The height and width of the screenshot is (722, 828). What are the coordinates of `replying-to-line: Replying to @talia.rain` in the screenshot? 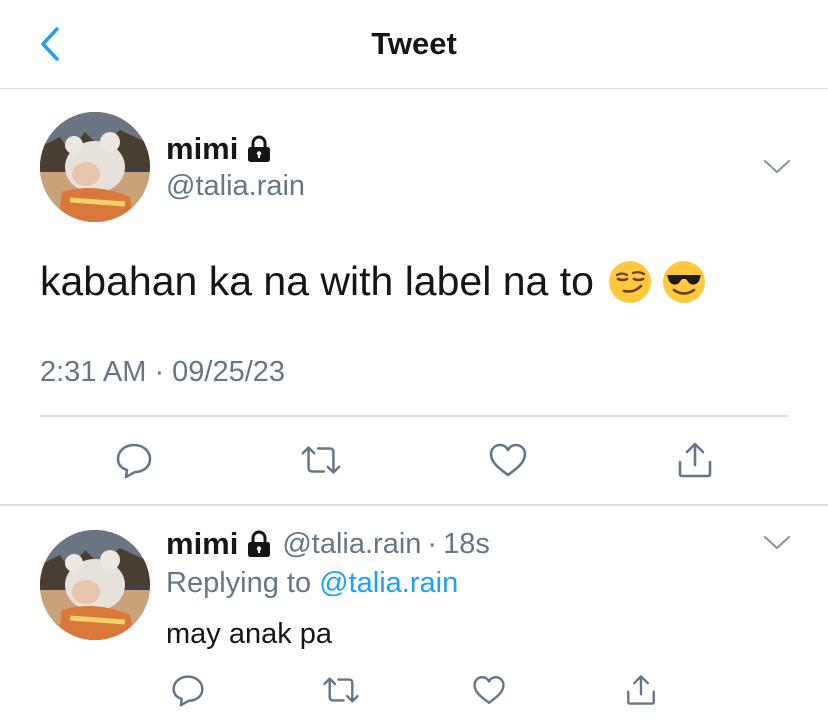 It's located at (312, 583).